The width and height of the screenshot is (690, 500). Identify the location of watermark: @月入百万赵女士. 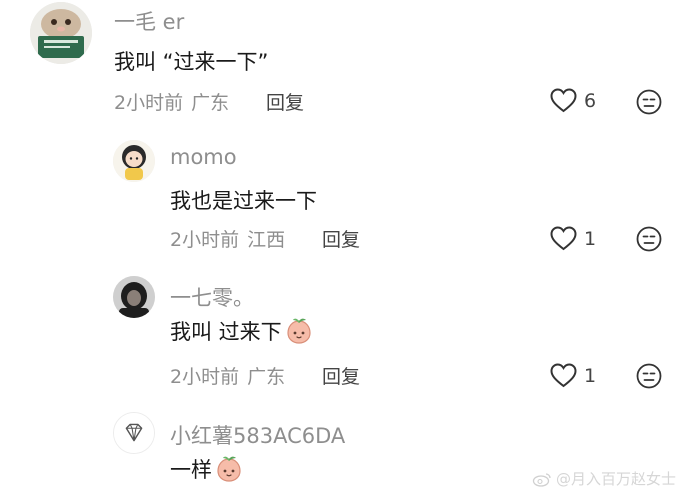
(604, 478).